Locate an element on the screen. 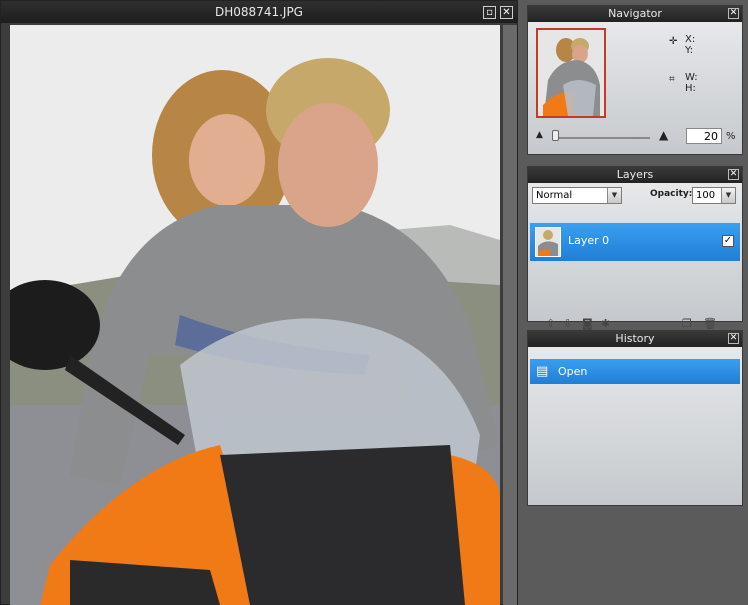 Image resolution: width=748 pixels, height=605 pixels. y-label: Y: is located at coordinates (689, 50).